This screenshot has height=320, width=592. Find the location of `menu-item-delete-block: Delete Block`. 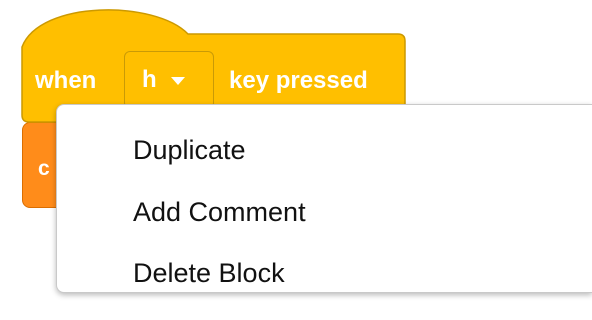

menu-item-delete-block: Delete Block is located at coordinates (209, 273).